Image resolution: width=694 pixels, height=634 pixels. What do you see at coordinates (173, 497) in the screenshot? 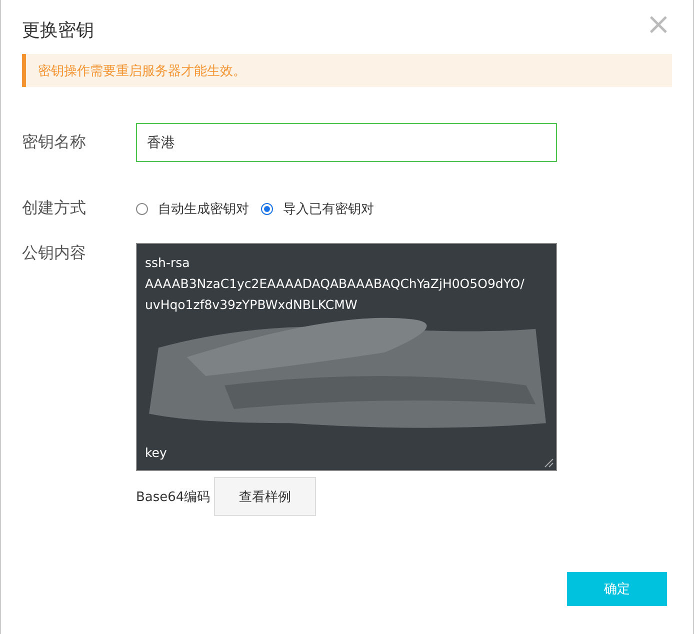
I see `hint-text: Base64编码` at bounding box center [173, 497].